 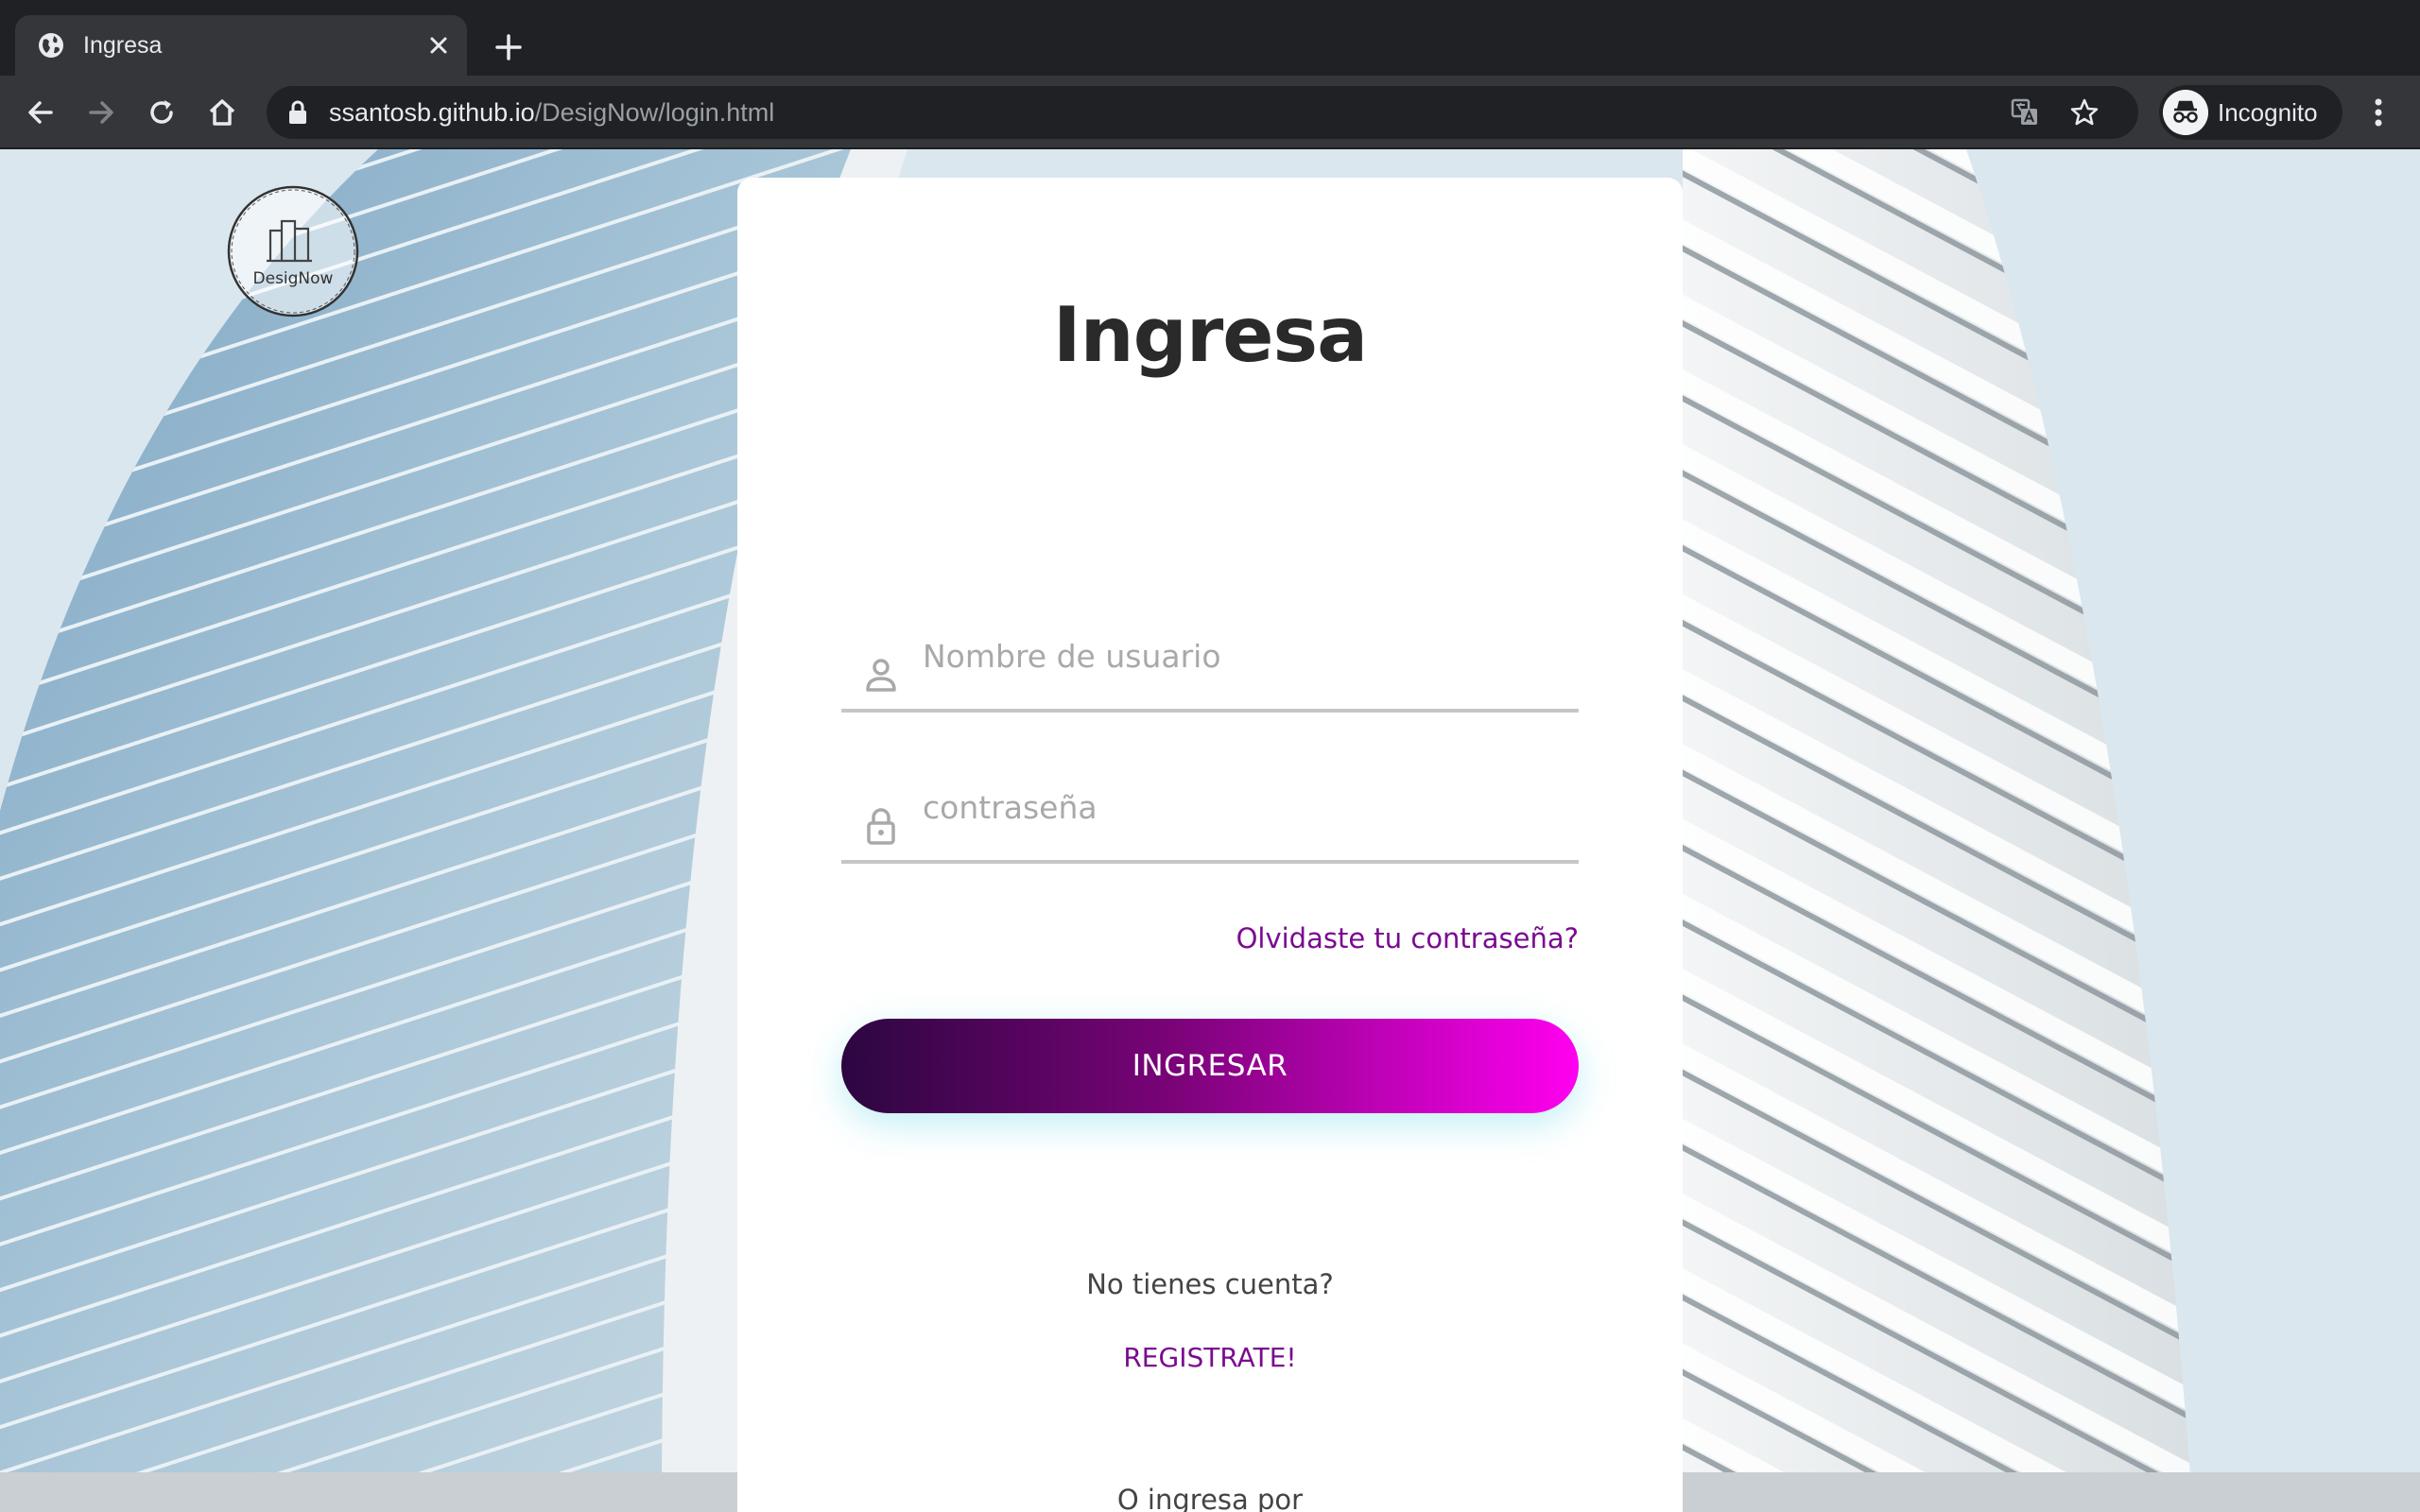 What do you see at coordinates (1210, 1357) in the screenshot?
I see `register-link: REGISTRATE!` at bounding box center [1210, 1357].